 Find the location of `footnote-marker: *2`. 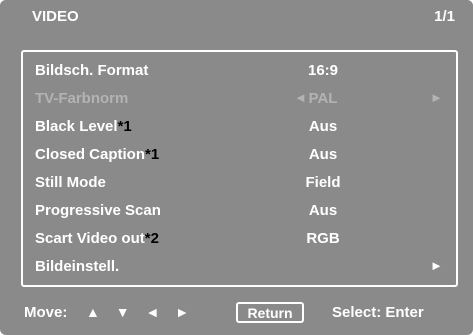

footnote-marker: *2 is located at coordinates (151, 238).